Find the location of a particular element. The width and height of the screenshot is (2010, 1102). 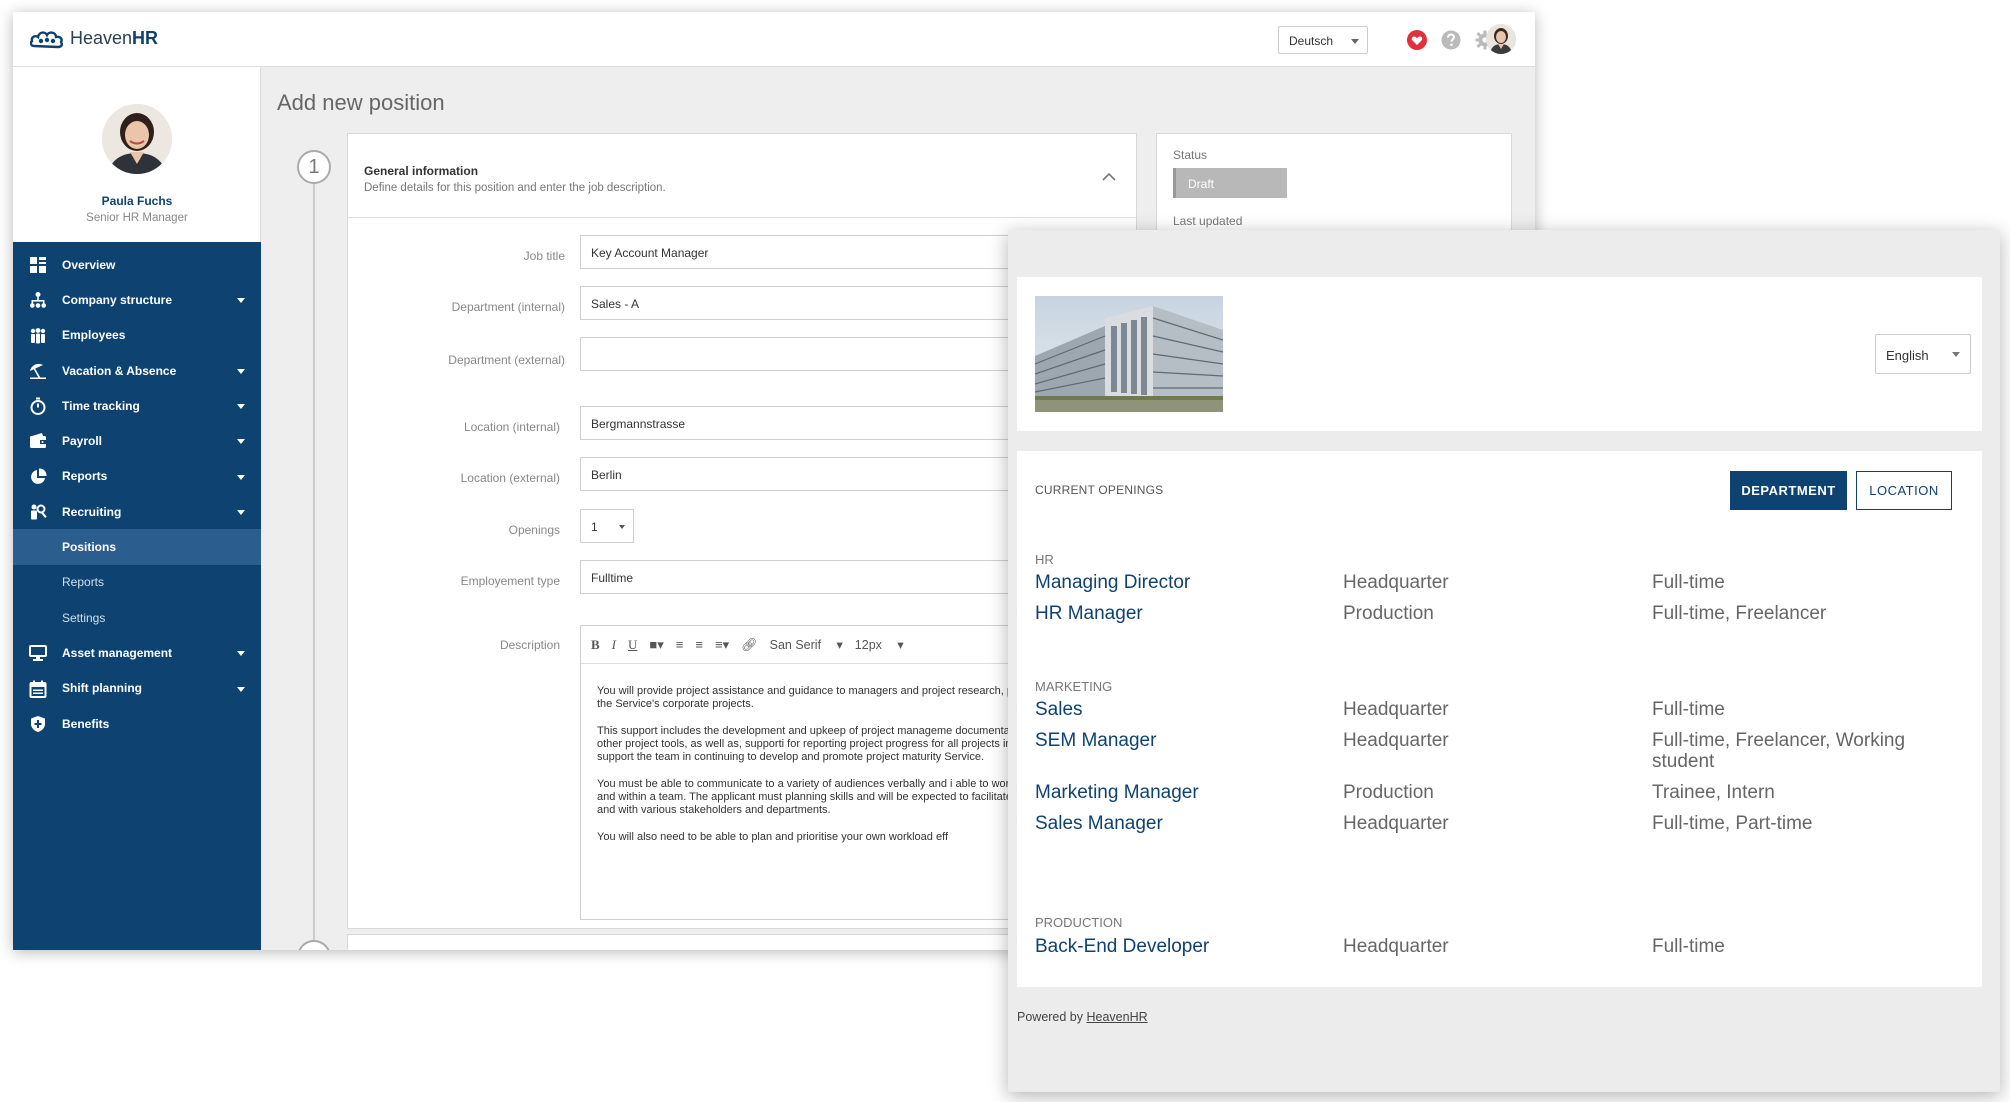

employment-type-label: Employement type is located at coordinates (510, 581).